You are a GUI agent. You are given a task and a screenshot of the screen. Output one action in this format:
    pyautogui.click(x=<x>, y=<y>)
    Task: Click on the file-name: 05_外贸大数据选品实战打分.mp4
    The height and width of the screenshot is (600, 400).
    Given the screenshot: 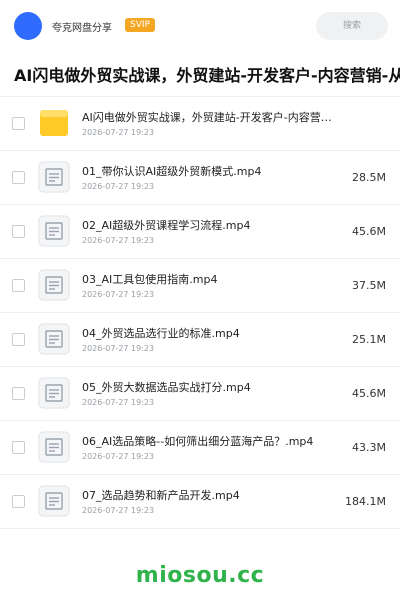 What is the action you would take?
    pyautogui.click(x=166, y=387)
    